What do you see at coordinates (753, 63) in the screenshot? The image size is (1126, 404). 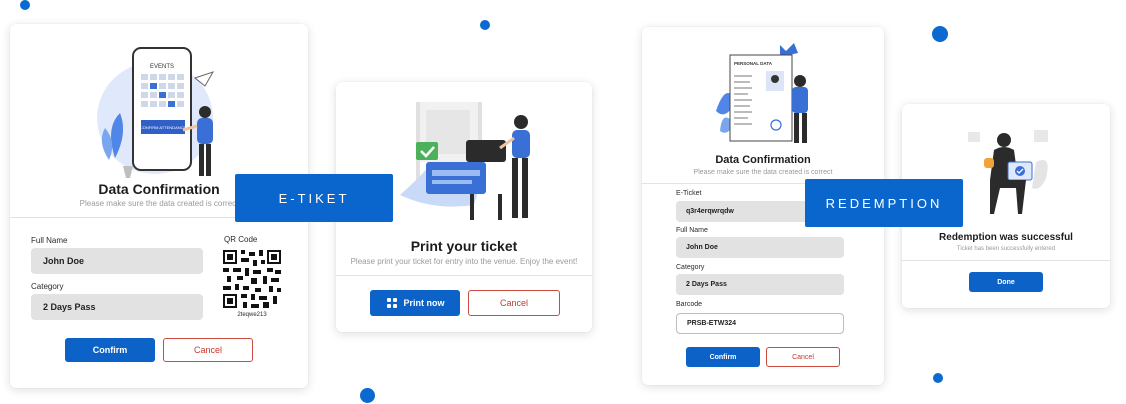 I see `svg-text: PERSONAL DATA` at bounding box center [753, 63].